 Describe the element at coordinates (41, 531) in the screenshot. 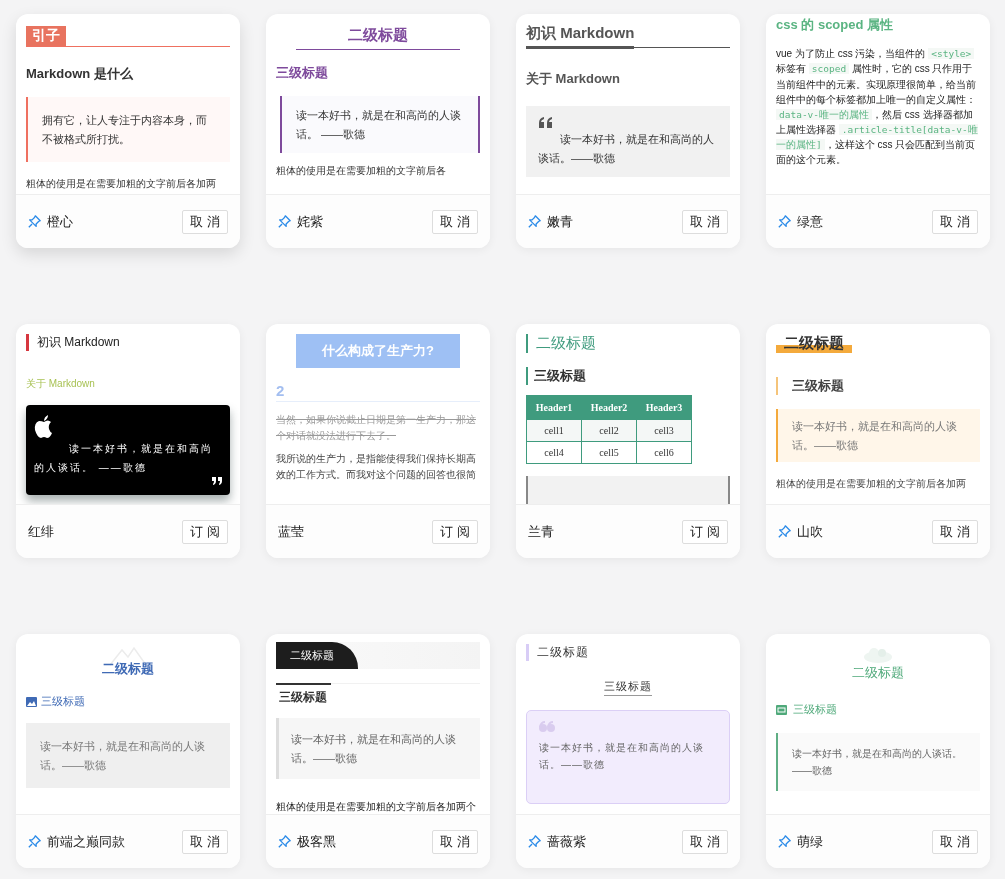

I see `theme-name: 红绯` at that location.